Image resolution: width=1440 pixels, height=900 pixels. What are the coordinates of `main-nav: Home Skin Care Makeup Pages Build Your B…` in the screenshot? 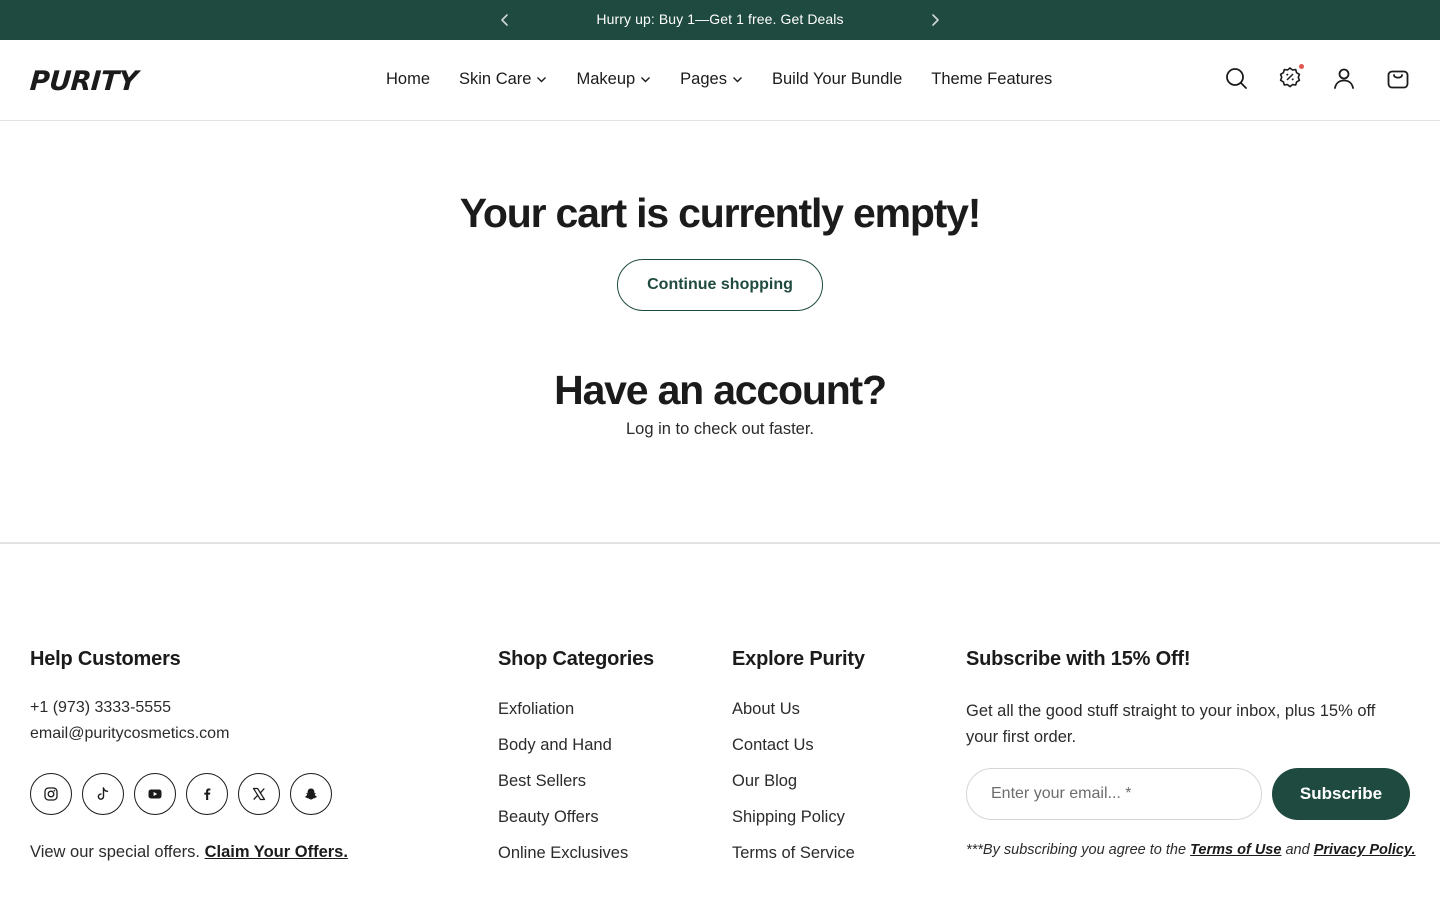 It's located at (733, 79).